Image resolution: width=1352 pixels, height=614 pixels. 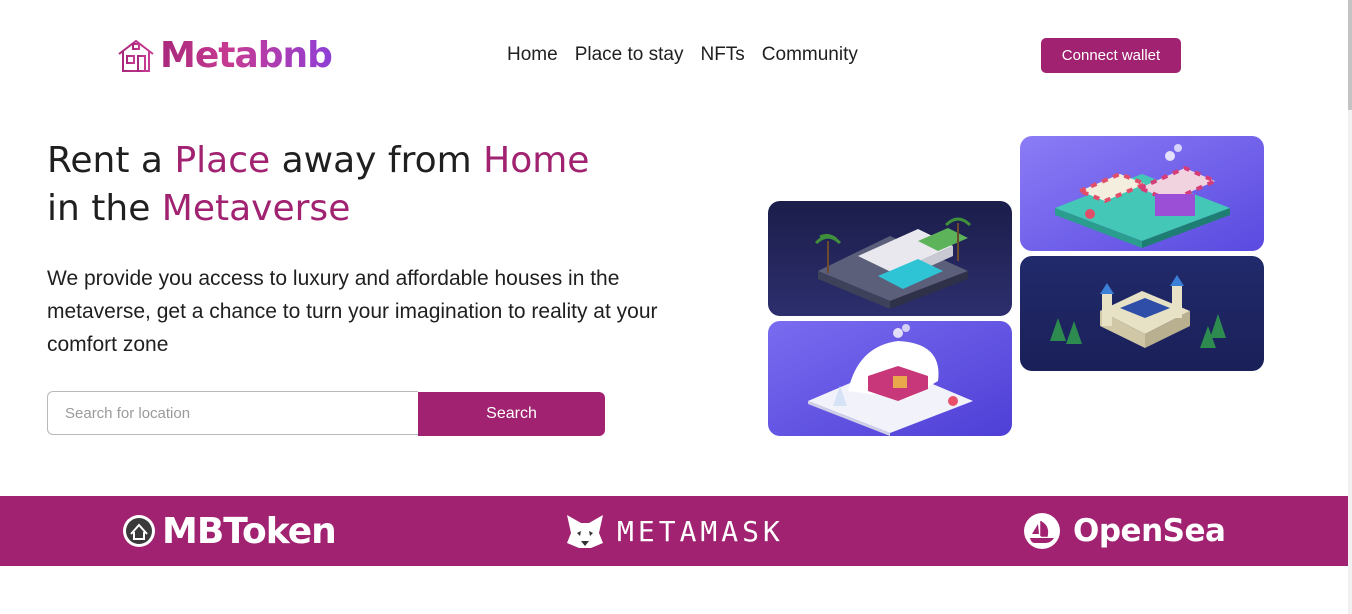 What do you see at coordinates (536, 160) in the screenshot?
I see `title-highlight-home: Home` at bounding box center [536, 160].